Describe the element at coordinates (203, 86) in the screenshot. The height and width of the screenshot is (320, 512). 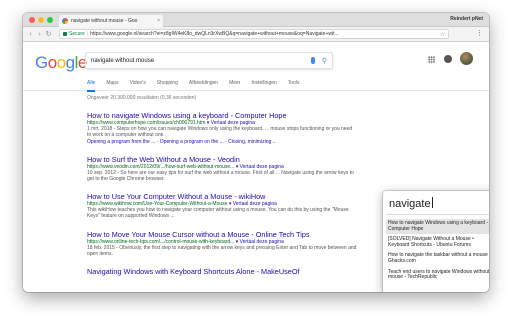
I see `tab-afbeeldingen: Afbeeldingen` at that location.